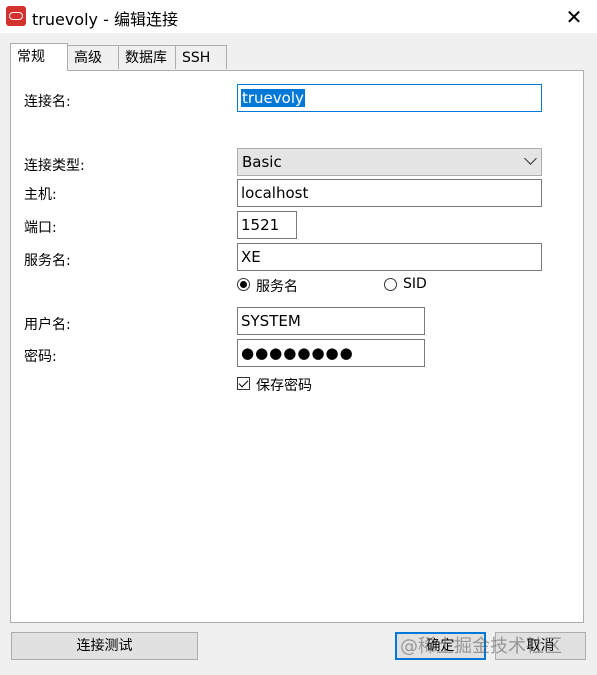 The image size is (597, 675). I want to click on test-connection-button: 连接测试, so click(104, 646).